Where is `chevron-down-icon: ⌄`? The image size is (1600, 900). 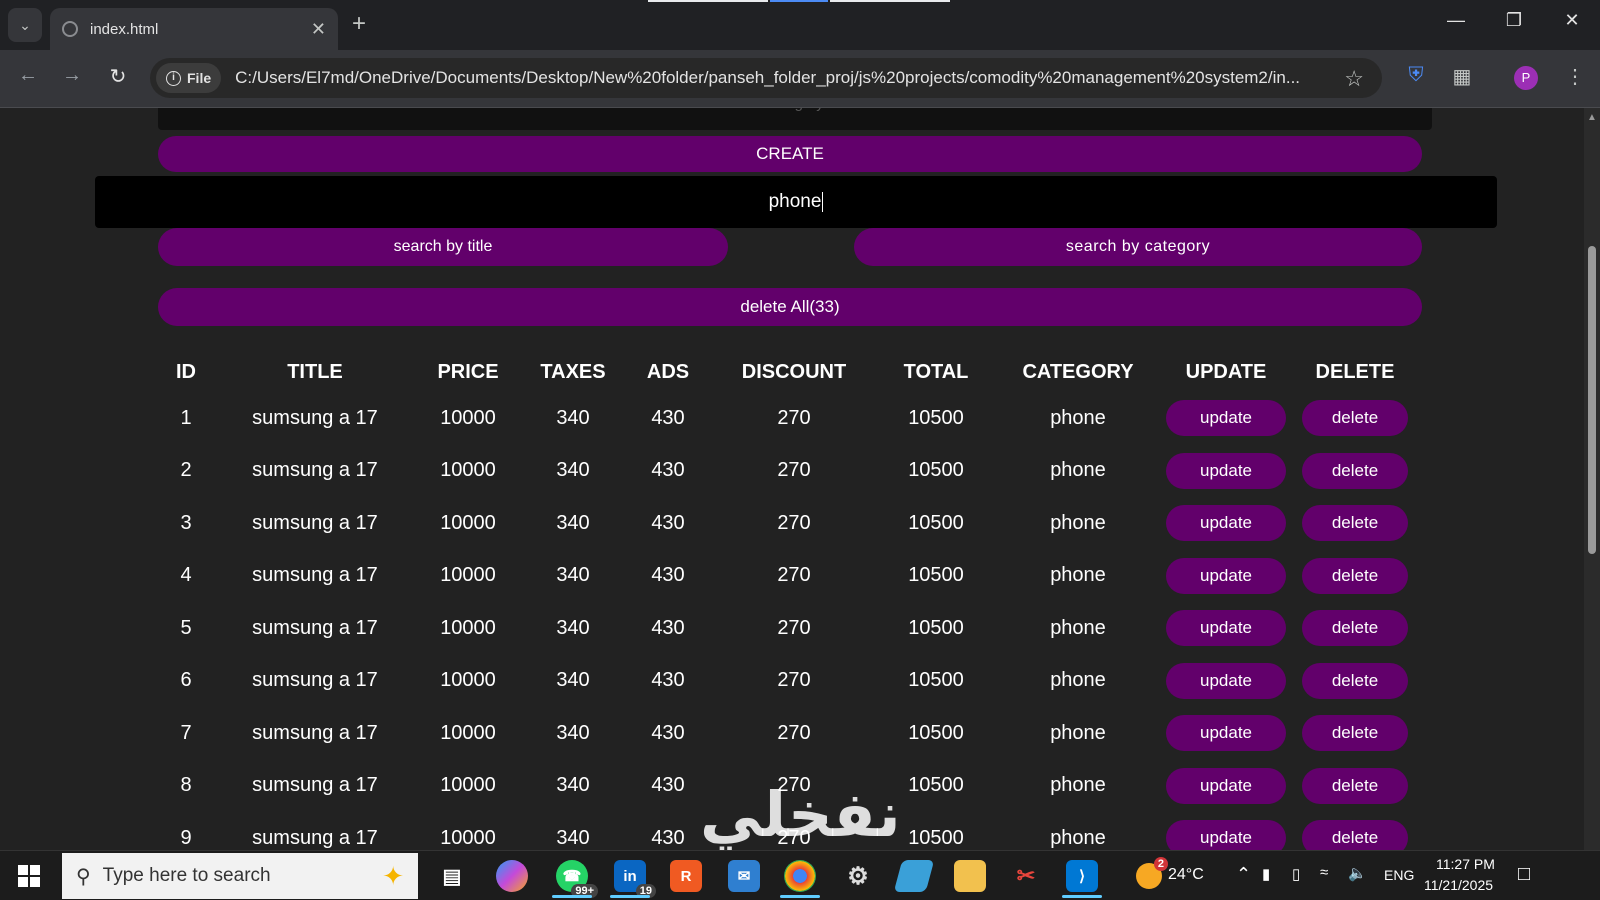
chevron-down-icon: ⌄ is located at coordinates (25, 24).